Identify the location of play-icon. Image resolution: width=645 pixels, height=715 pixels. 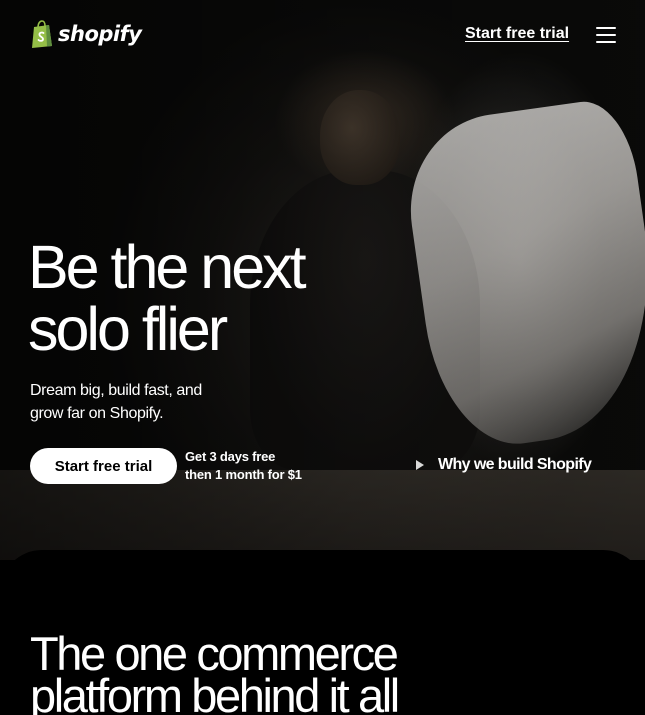
(420, 465).